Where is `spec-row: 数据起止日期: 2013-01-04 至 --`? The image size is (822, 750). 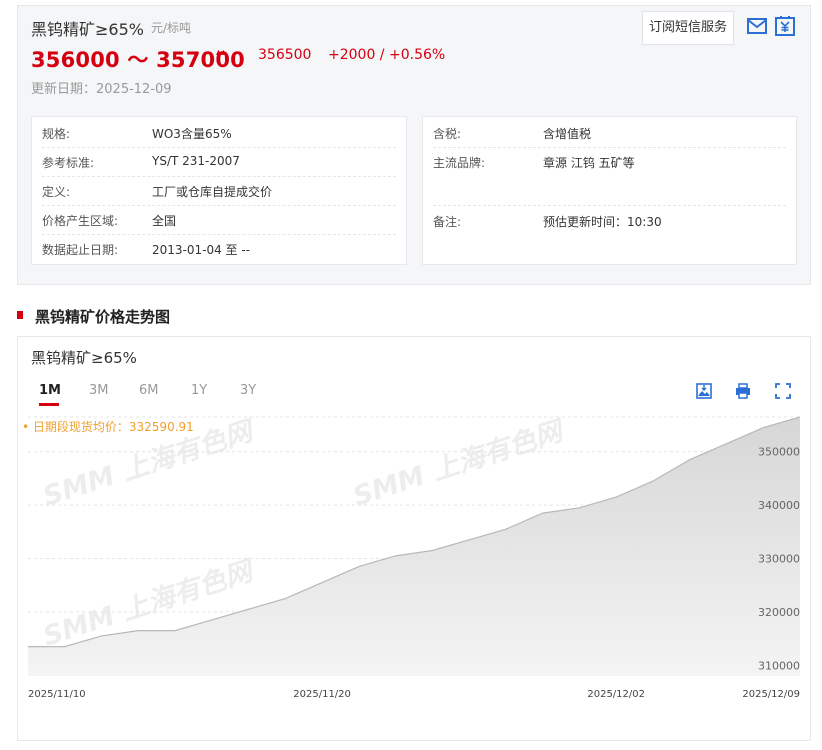 spec-row: 数据起止日期: 2013-01-04 至 -- is located at coordinates (219, 248).